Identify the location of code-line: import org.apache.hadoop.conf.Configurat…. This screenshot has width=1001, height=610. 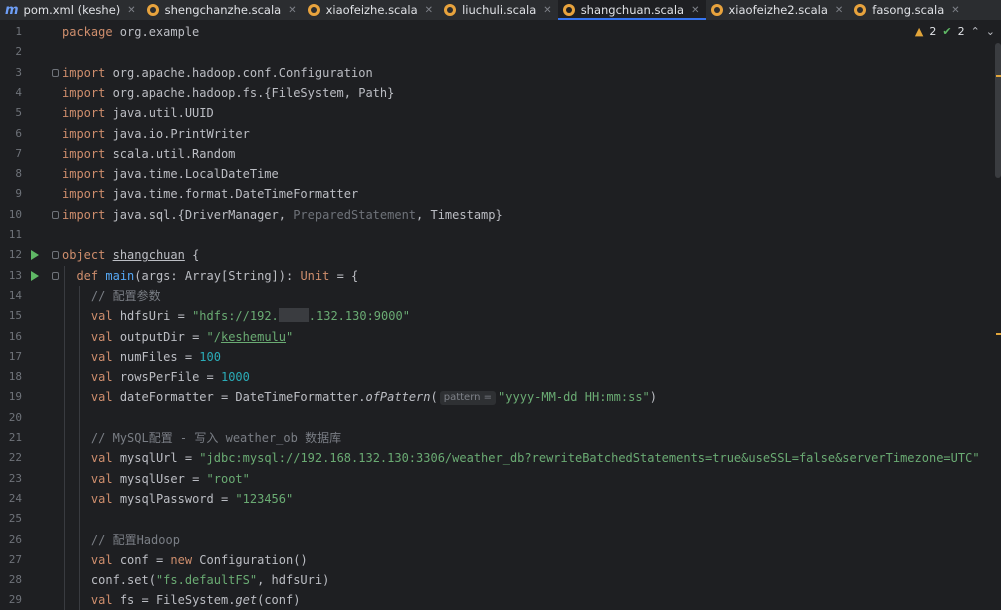
(217, 73).